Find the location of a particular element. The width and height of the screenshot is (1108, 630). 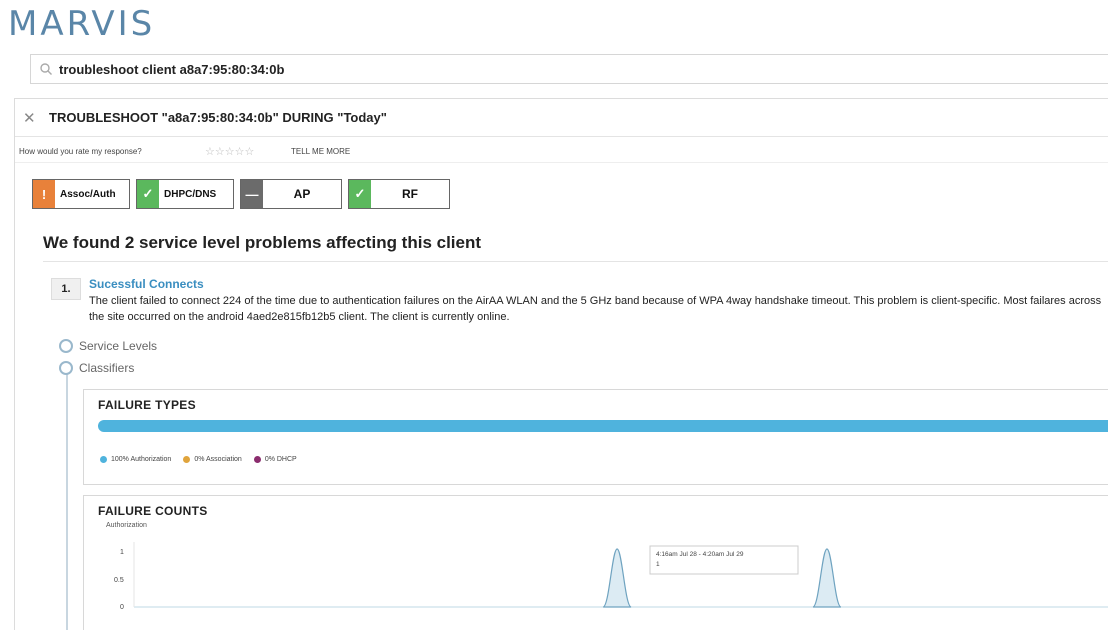

legend-item: 0% Association is located at coordinates (212, 459).